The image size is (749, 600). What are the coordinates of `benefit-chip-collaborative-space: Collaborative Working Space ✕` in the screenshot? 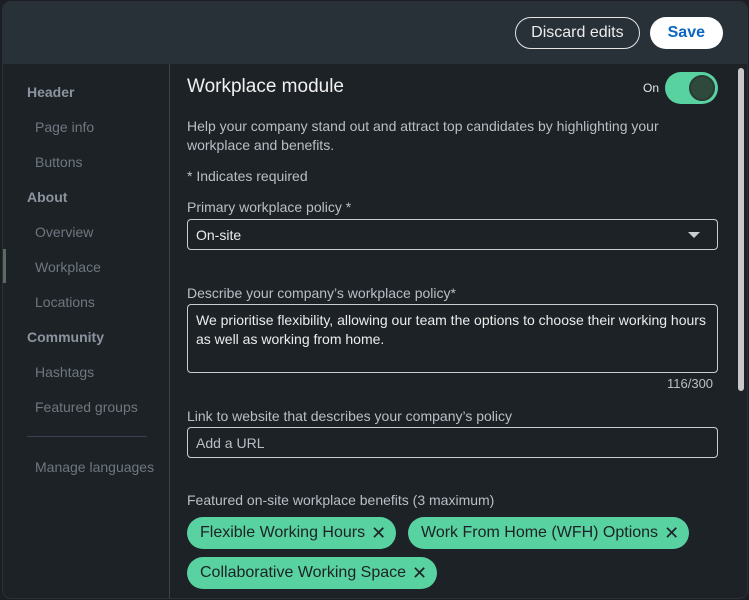 It's located at (312, 573).